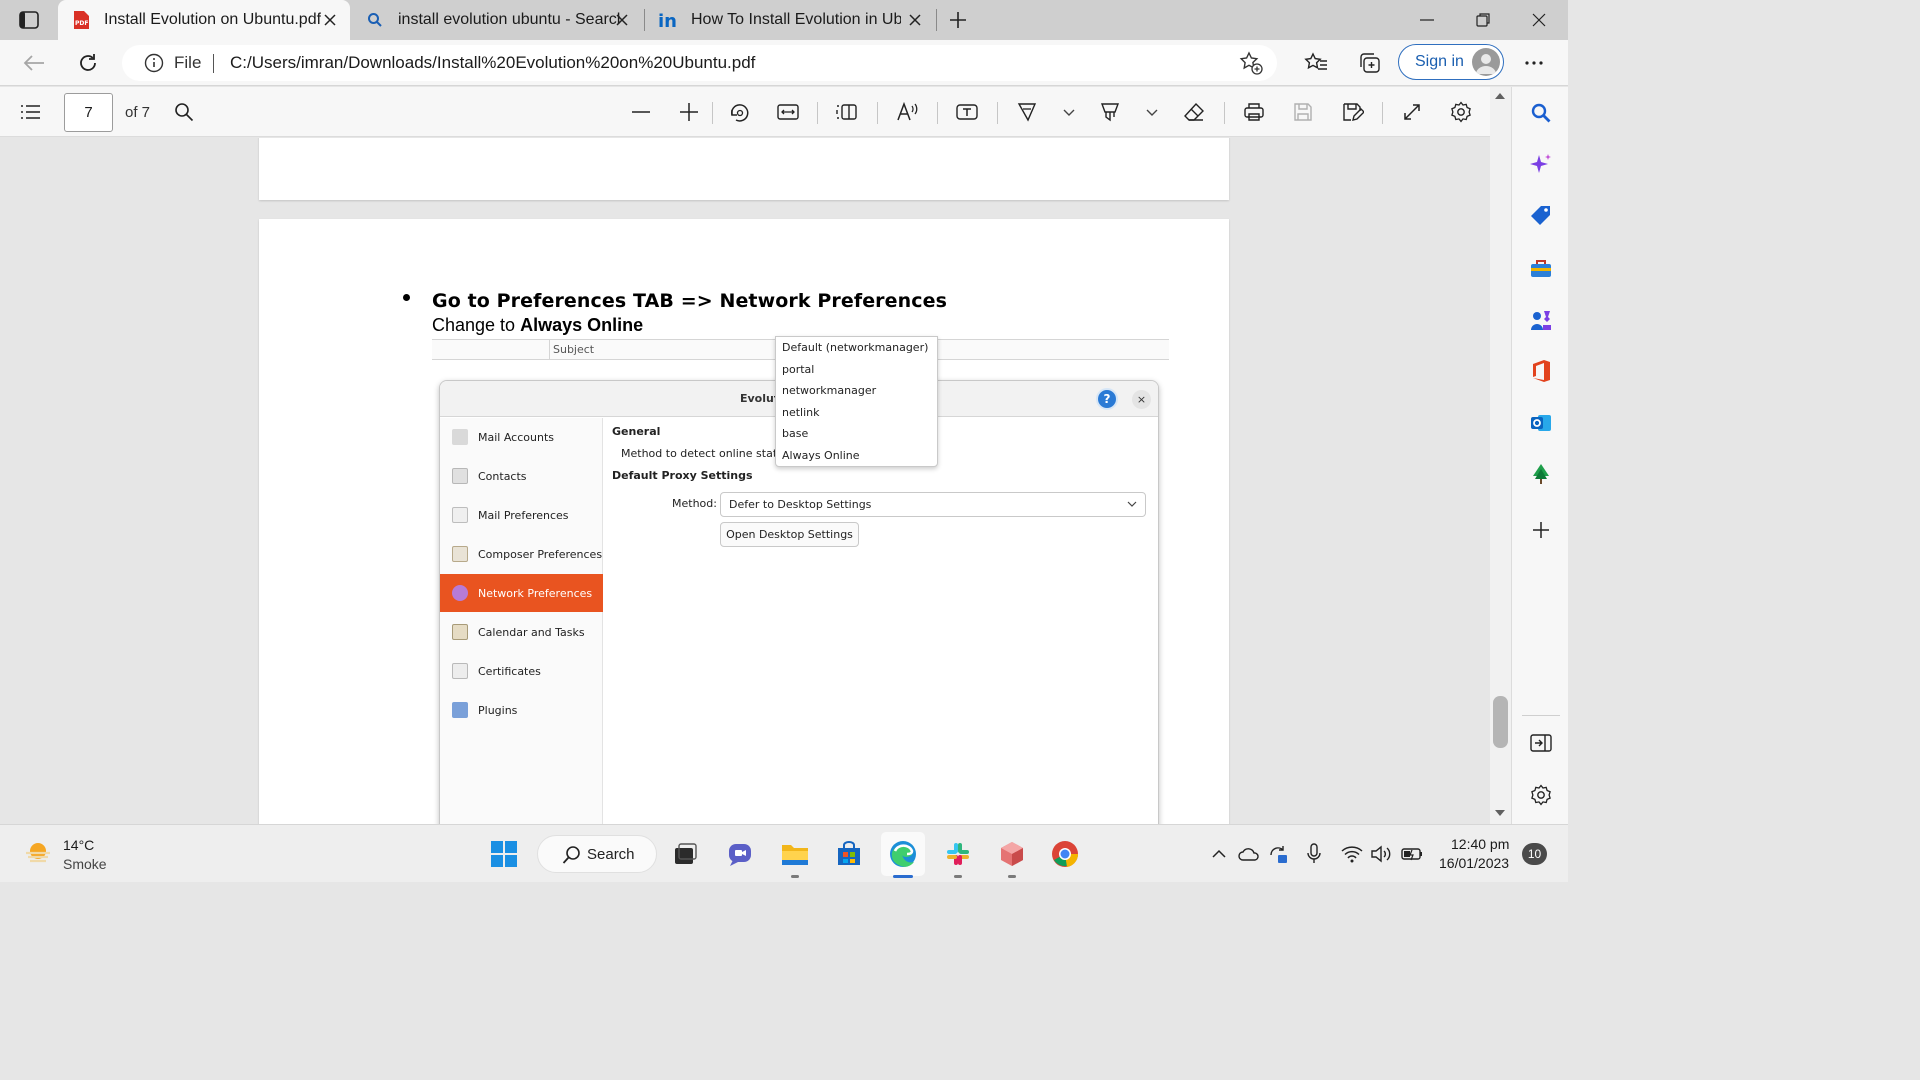 Image resolution: width=1920 pixels, height=1080 pixels. I want to click on chrome-icon, so click(1065, 854).